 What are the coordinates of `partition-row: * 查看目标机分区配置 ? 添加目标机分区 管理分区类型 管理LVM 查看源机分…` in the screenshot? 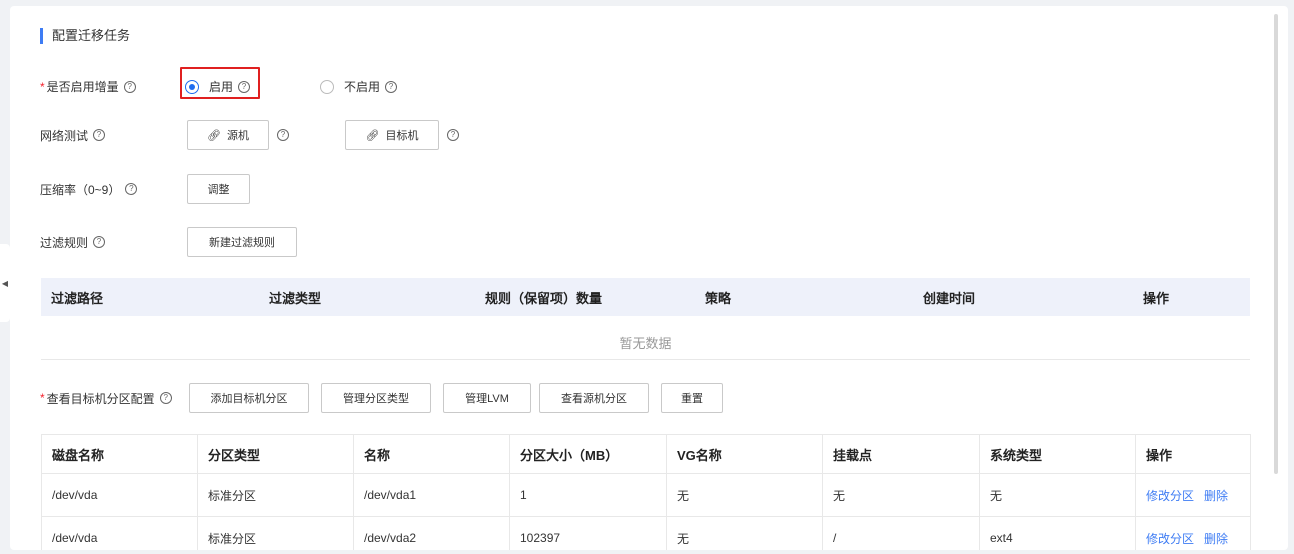 It's located at (381, 398).